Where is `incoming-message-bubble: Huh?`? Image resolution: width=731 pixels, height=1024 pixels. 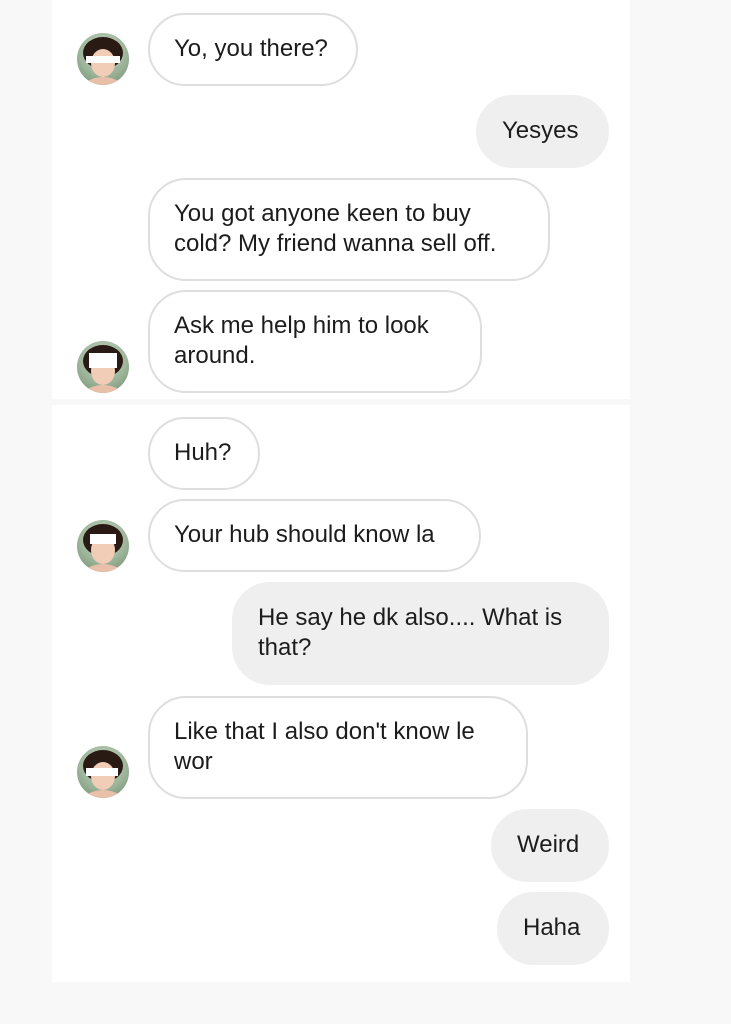
incoming-message-bubble: Huh? is located at coordinates (204, 453).